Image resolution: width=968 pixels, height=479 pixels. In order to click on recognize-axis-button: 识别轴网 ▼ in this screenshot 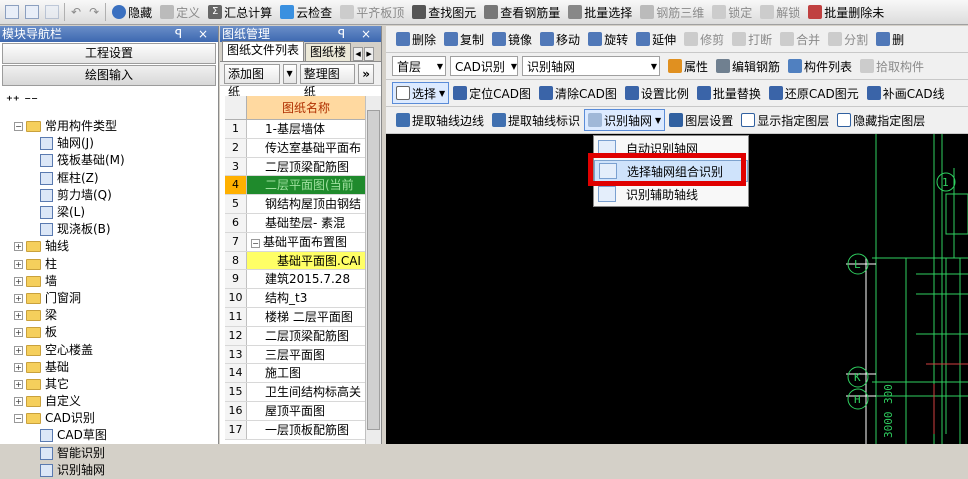, I will do `click(625, 120)`.